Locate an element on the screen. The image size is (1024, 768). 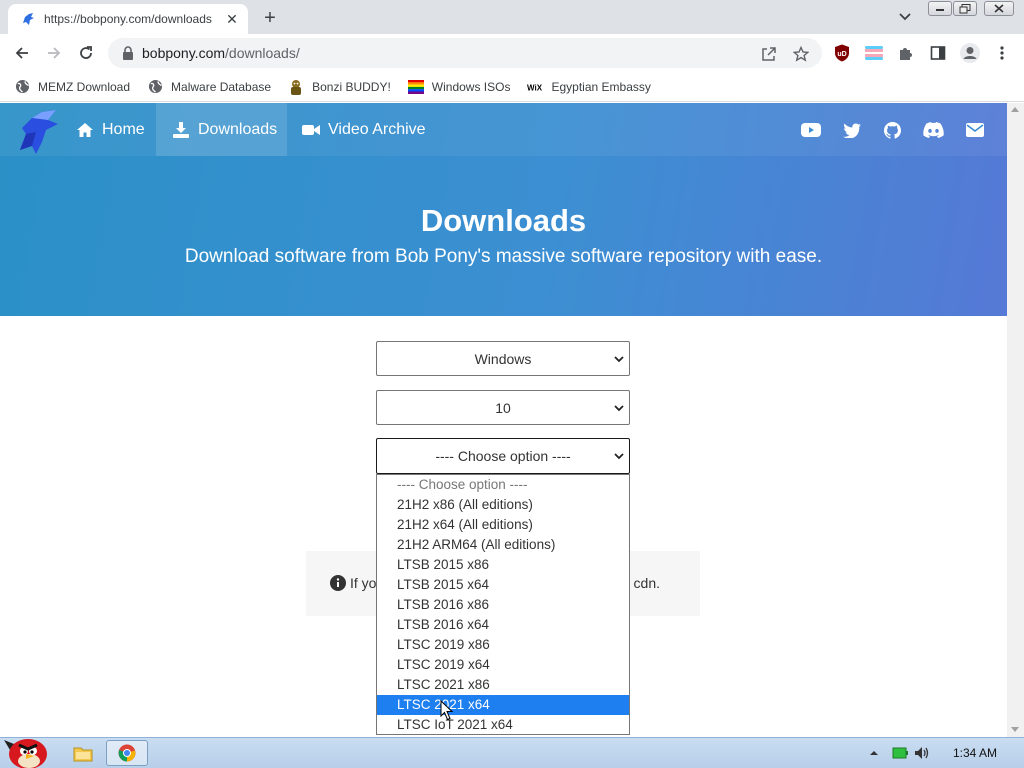
wix-icon: WiX is located at coordinates (535, 87).